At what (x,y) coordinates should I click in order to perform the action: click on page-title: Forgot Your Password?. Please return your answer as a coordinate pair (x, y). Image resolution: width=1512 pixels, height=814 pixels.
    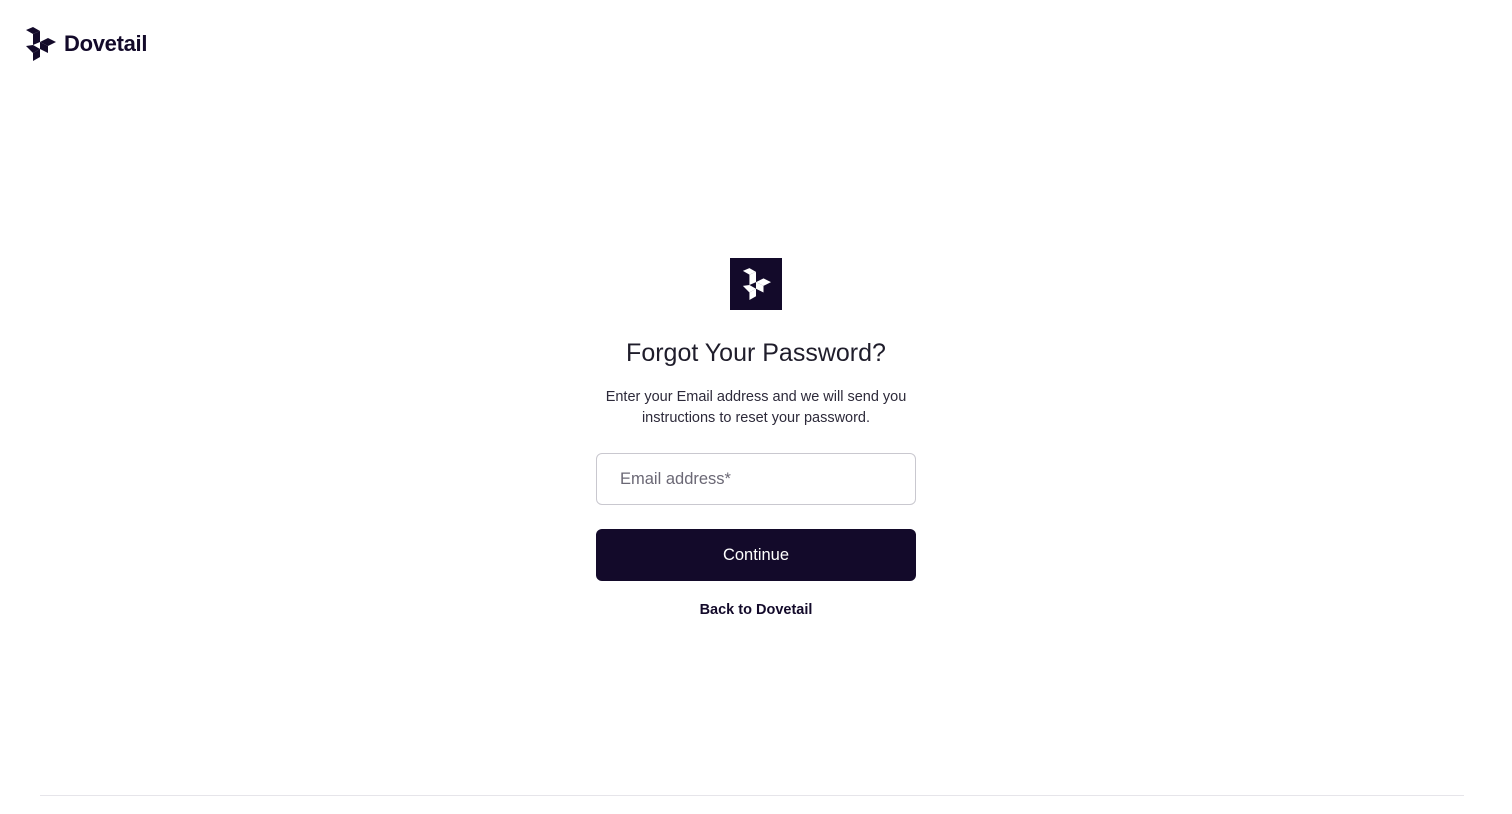
    Looking at the image, I should click on (756, 353).